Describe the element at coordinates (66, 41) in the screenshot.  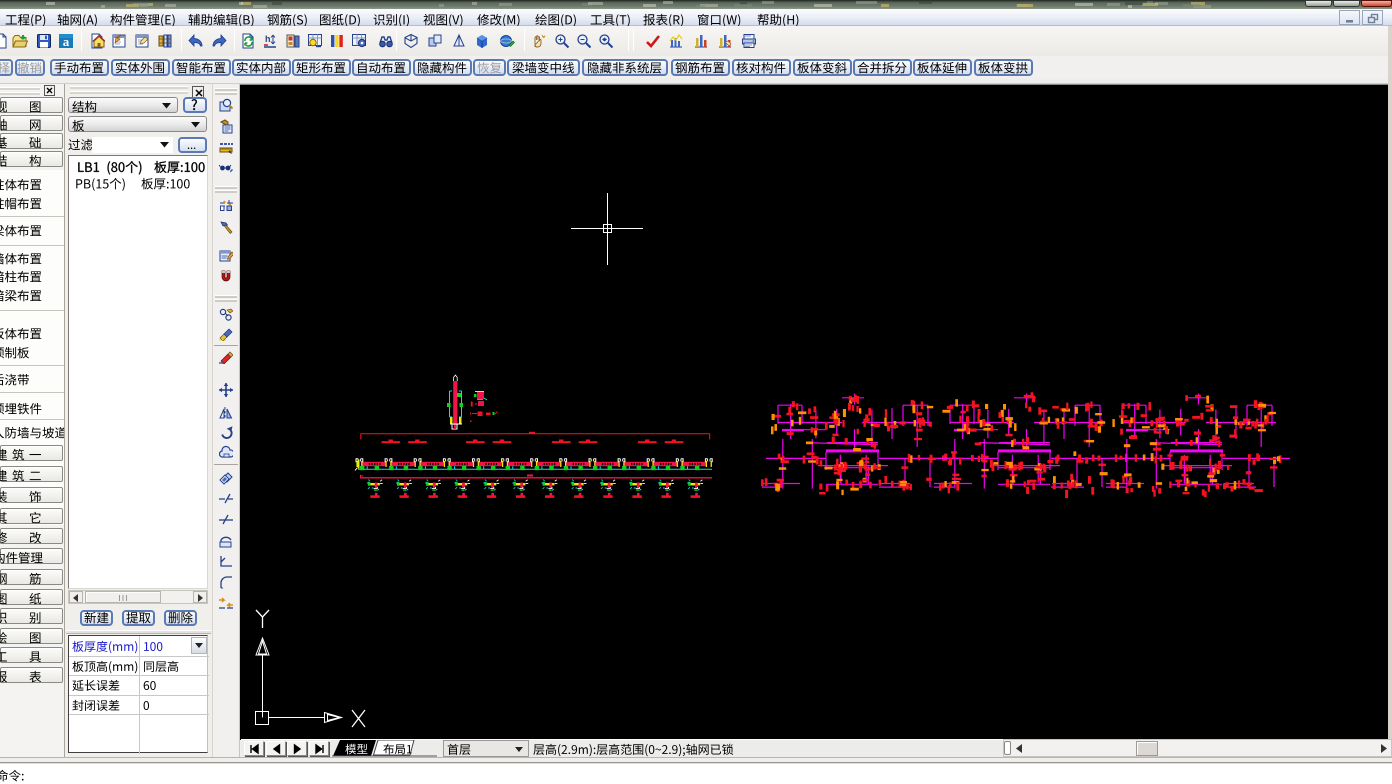
I see `svg-text: a` at that location.